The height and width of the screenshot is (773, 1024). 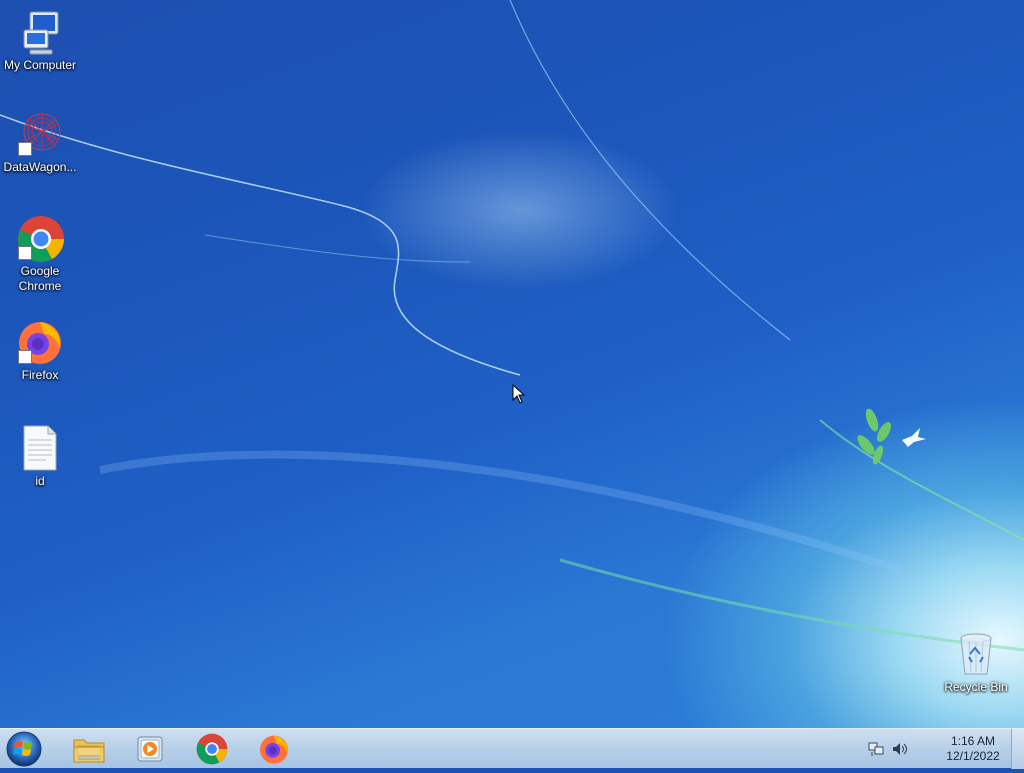 I want to click on taskbar-firefox-button, so click(x=274, y=749).